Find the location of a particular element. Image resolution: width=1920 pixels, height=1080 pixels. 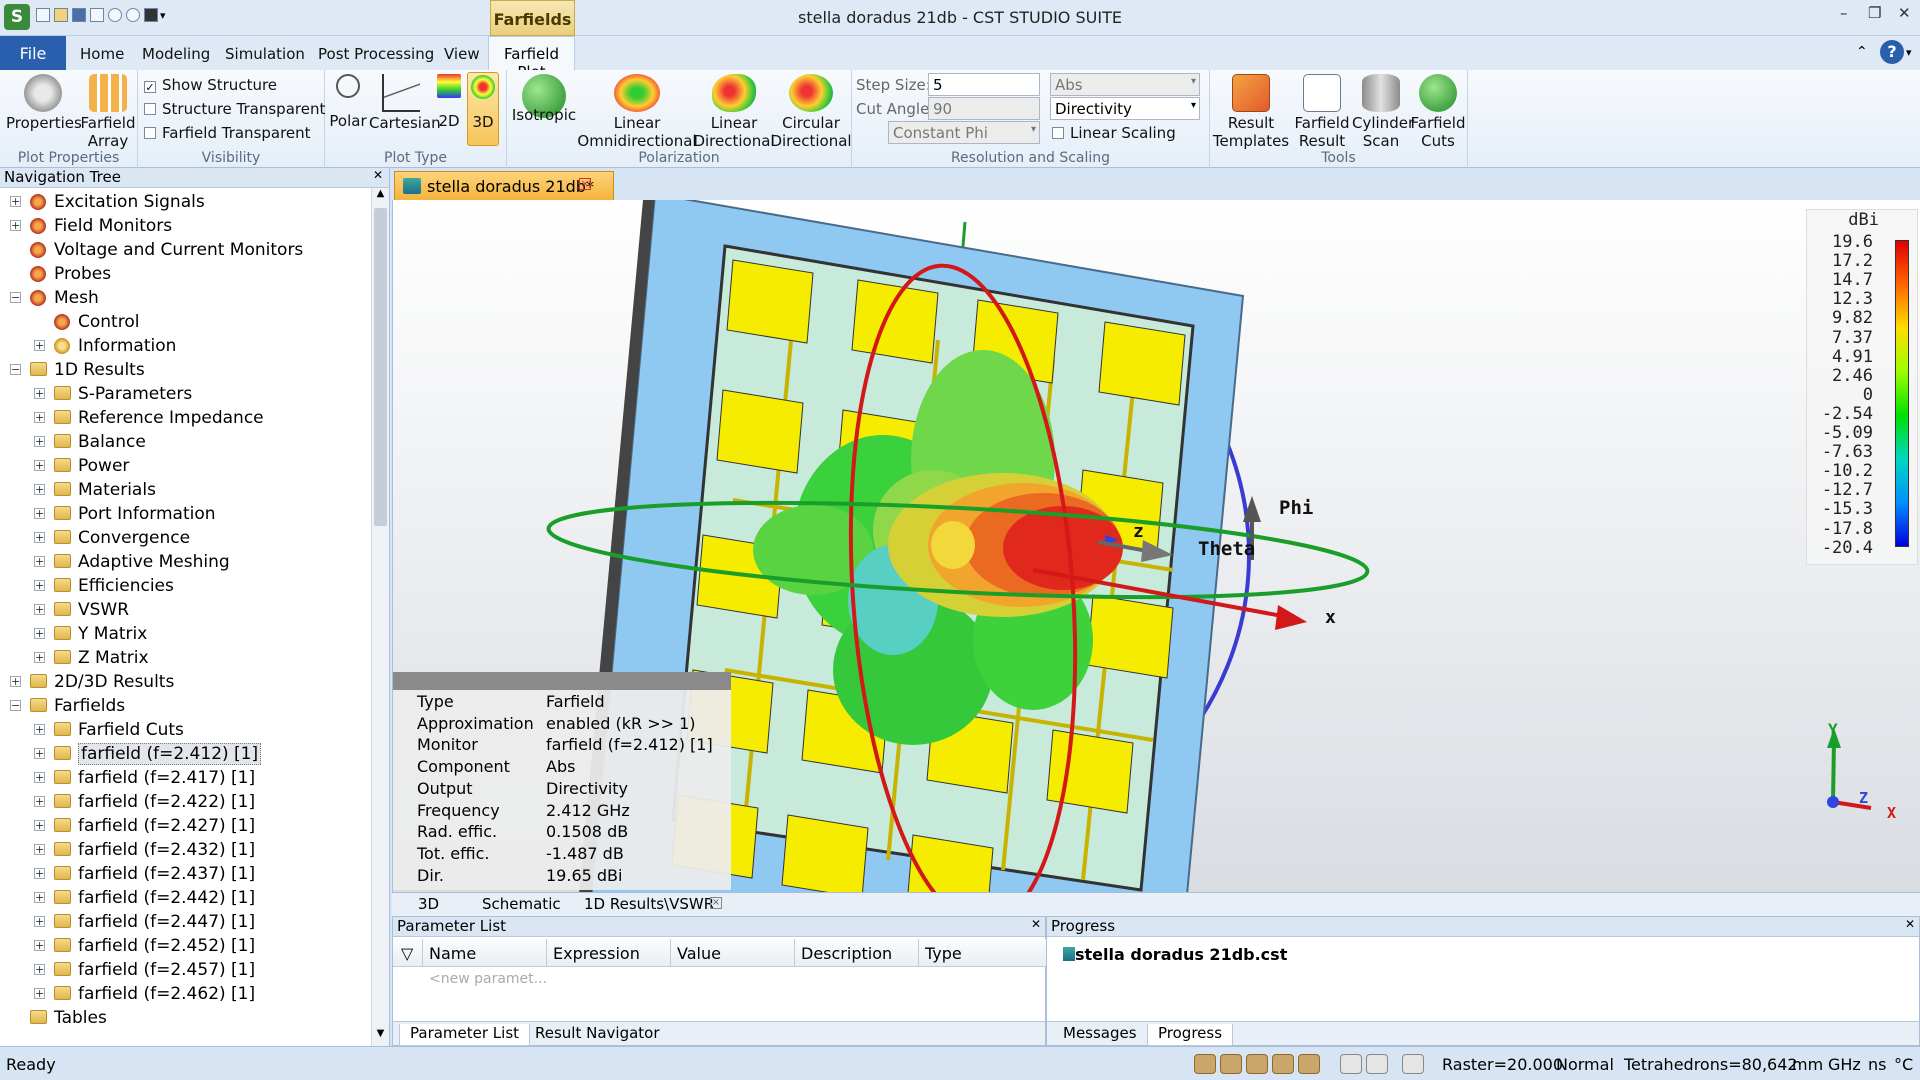

tree-item: +2D/3D Results is located at coordinates (185, 682).